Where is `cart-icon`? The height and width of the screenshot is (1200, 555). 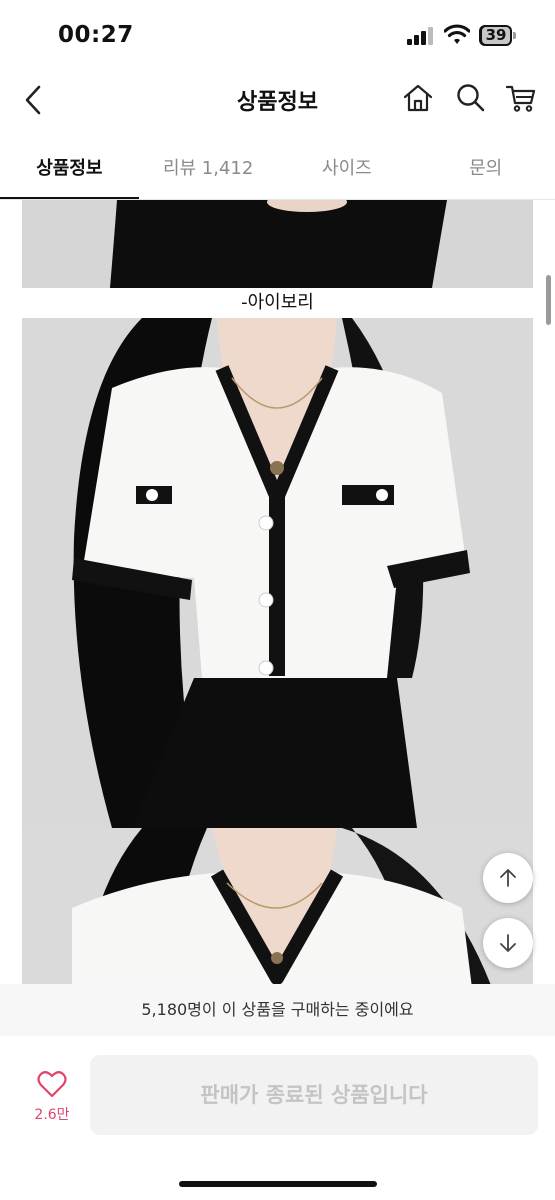
cart-icon is located at coordinates (521, 98).